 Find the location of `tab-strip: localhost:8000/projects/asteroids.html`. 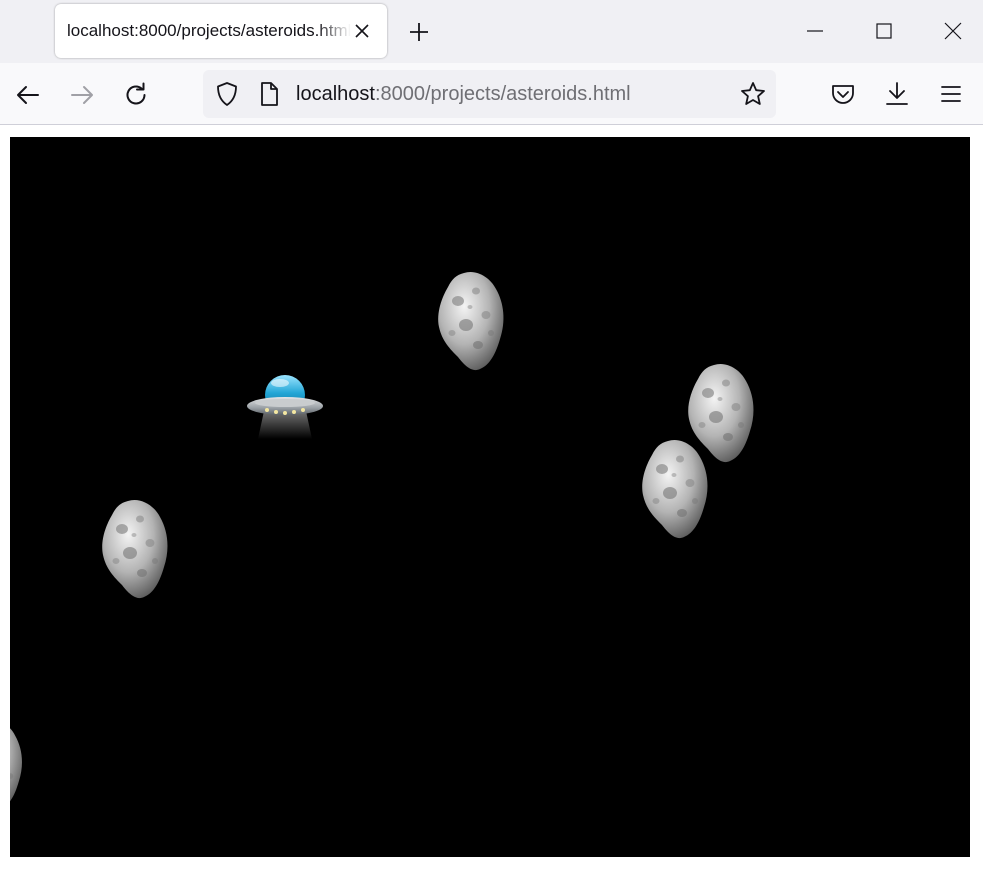

tab-strip: localhost:8000/projects/asteroids.html is located at coordinates (491, 31).